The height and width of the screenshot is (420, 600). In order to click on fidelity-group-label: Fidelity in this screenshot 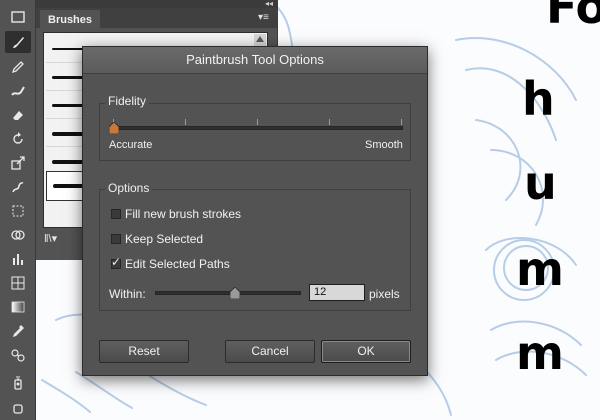, I will do `click(127, 101)`.